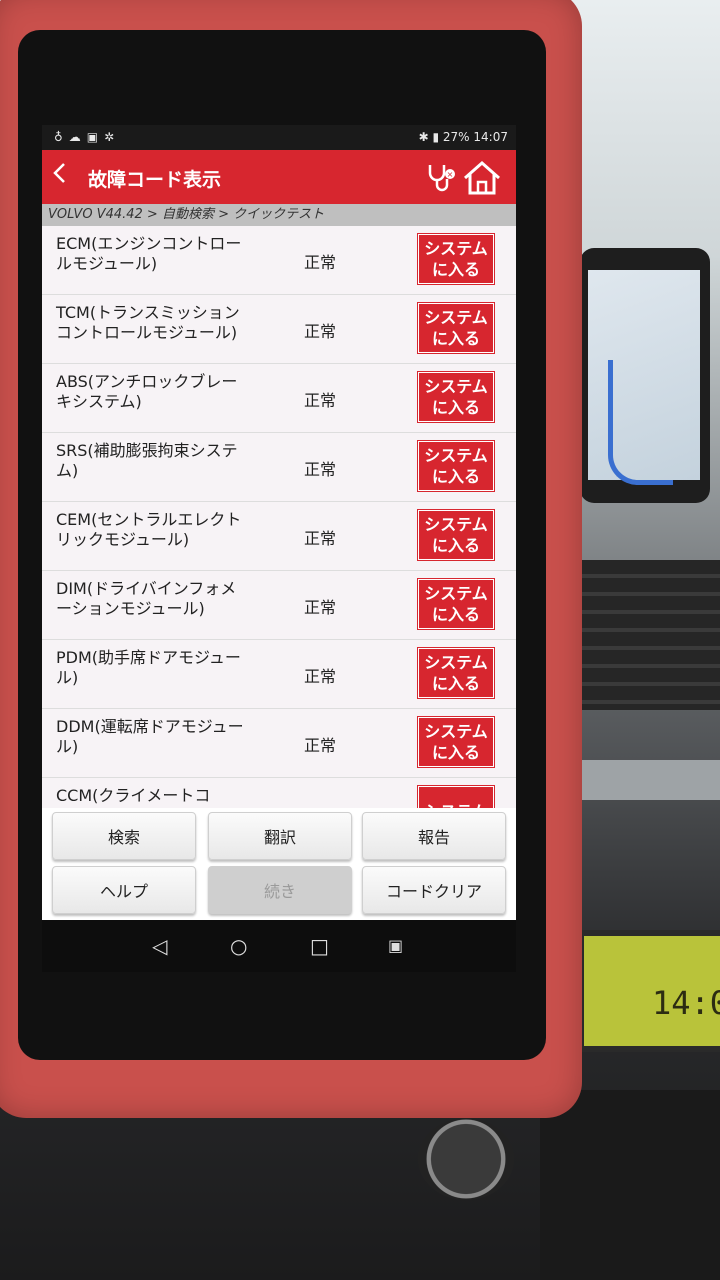 The width and height of the screenshot is (720, 1280). I want to click on list-item: CEM(セントラルエレクトリックモジュール) 正常 システム に入る, so click(279, 536).